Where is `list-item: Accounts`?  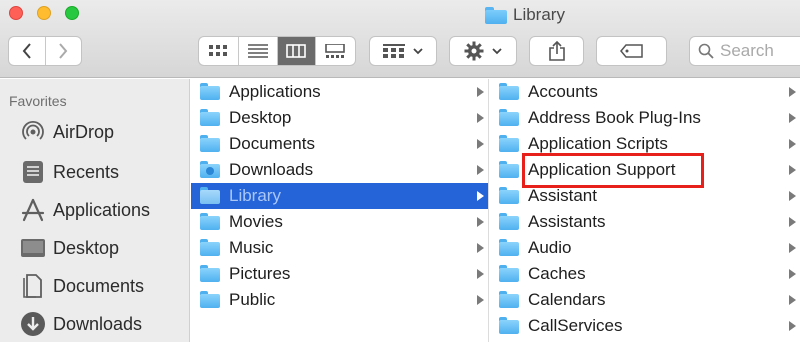 list-item: Accounts is located at coordinates (645, 92).